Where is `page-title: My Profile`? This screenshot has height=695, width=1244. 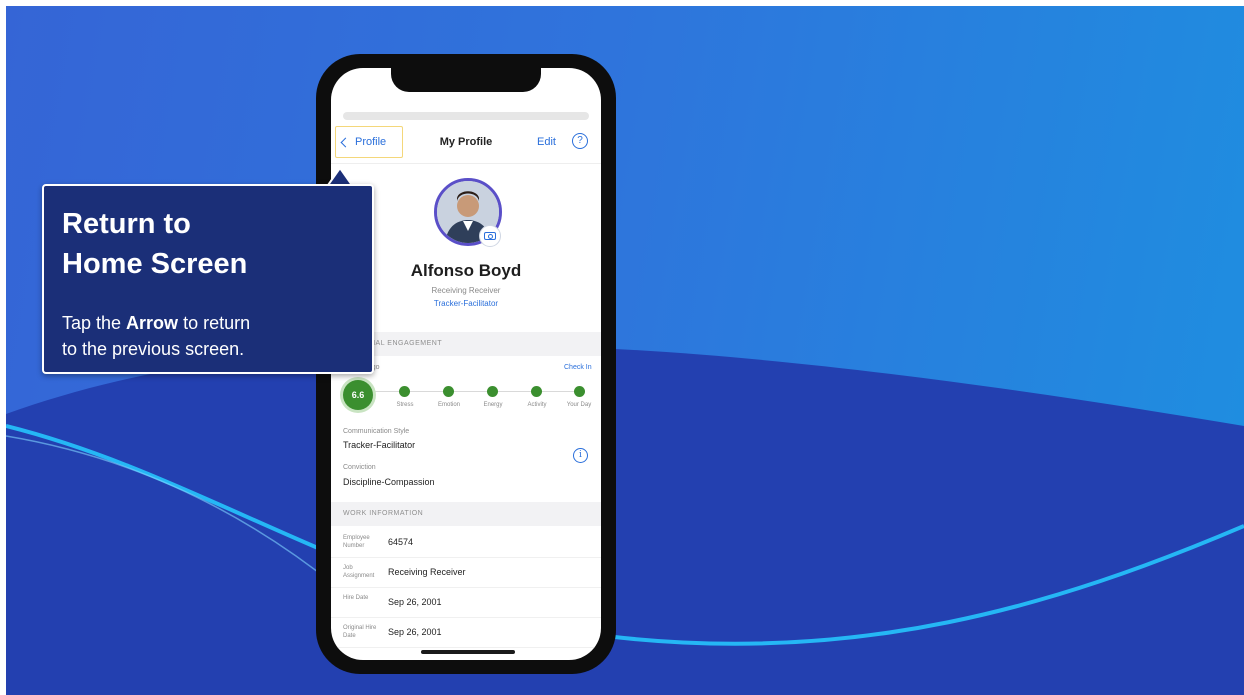
page-title: My Profile is located at coordinates (466, 142).